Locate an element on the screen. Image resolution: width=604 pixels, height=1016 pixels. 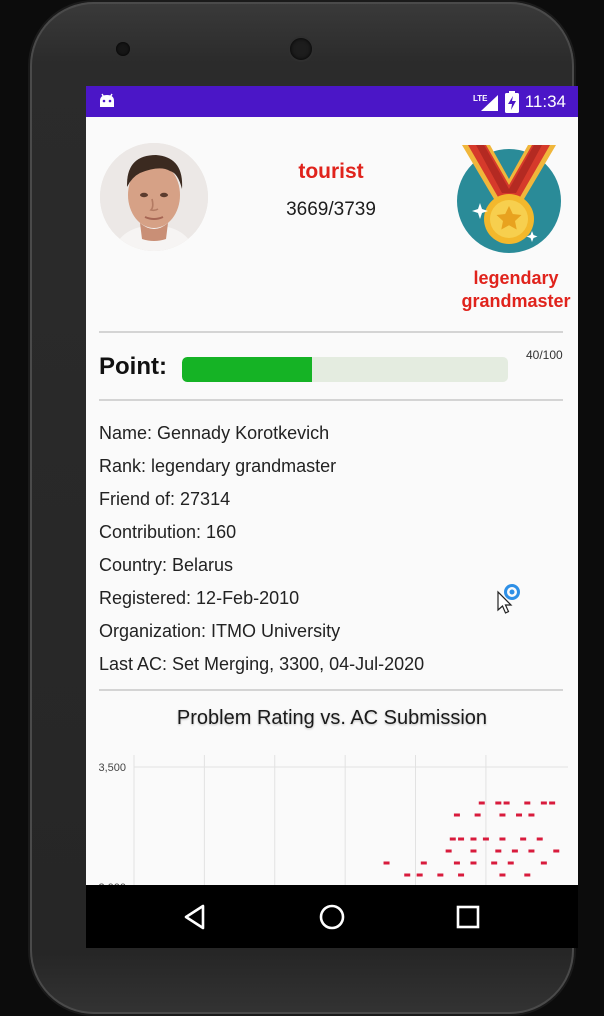
avatar-photo is located at coordinates (154, 197).